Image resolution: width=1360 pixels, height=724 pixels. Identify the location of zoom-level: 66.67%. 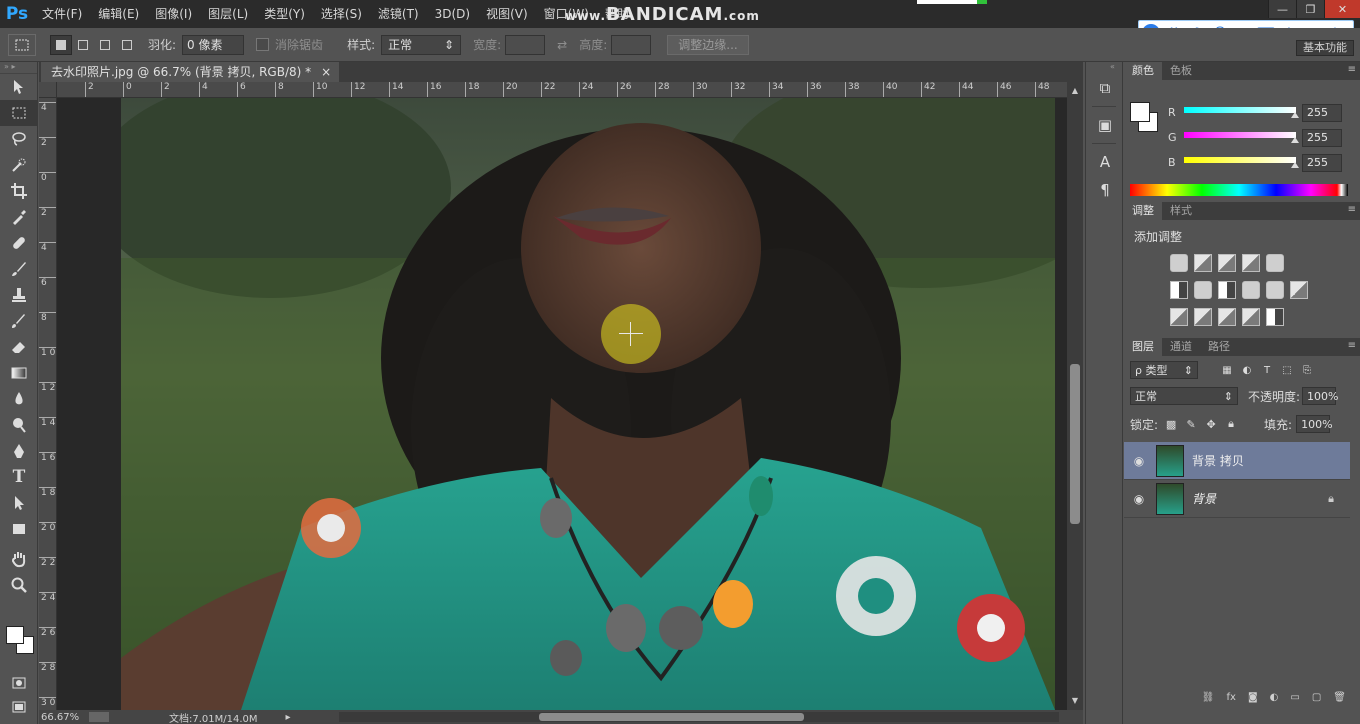
(63, 717).